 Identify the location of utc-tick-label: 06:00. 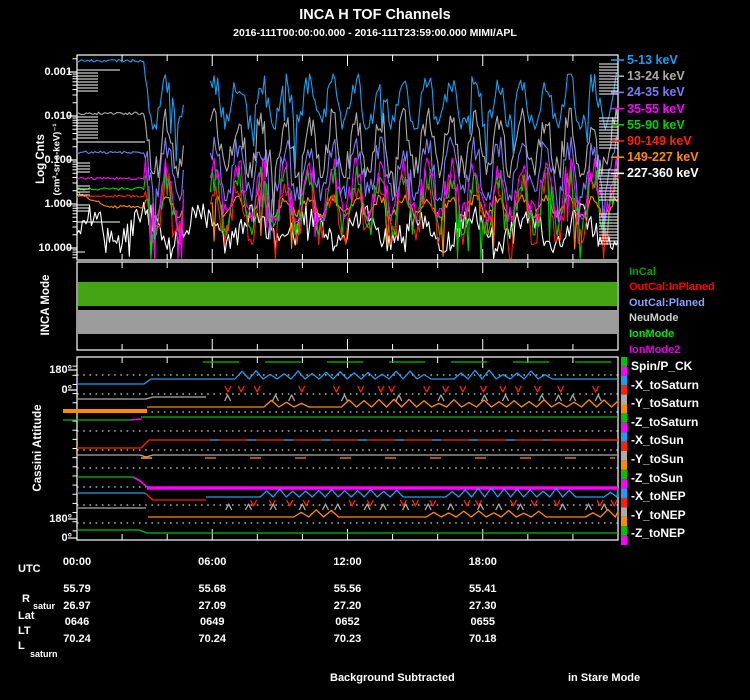
(212, 562).